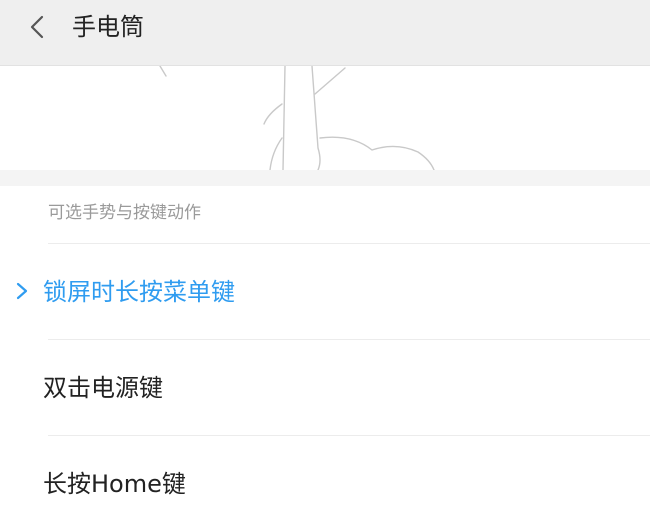 Image resolution: width=650 pixels, height=512 pixels. What do you see at coordinates (22, 291) in the screenshot?
I see `chevron-right-icon` at bounding box center [22, 291].